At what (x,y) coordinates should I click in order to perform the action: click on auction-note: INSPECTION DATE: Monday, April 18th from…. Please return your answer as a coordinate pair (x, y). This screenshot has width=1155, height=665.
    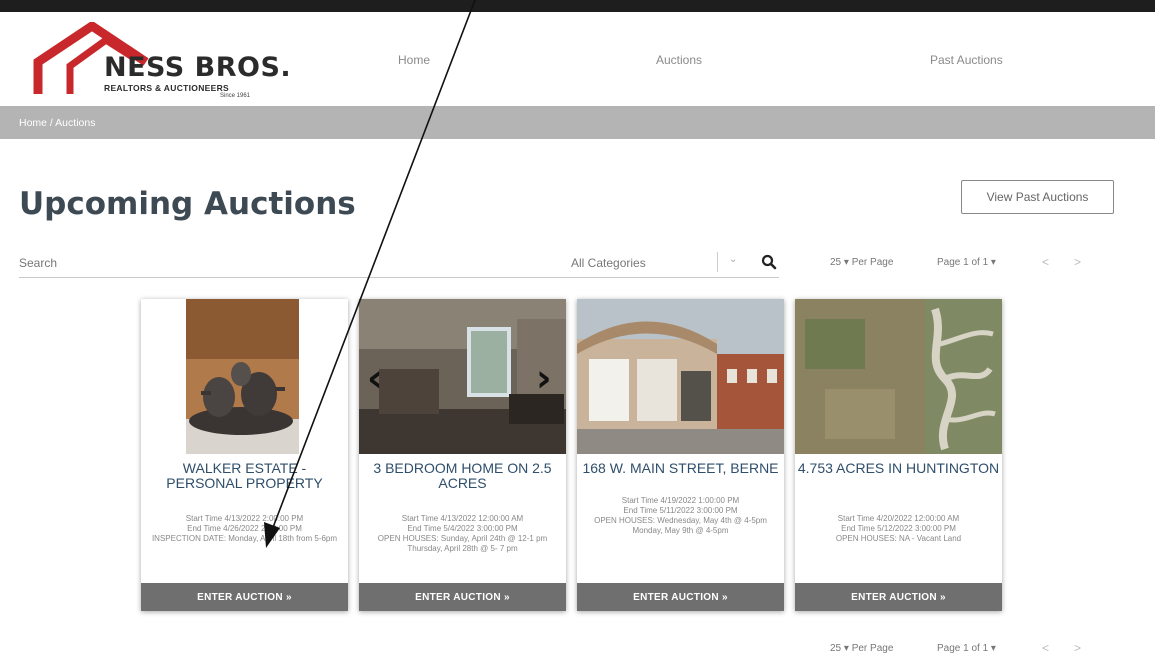
    Looking at the image, I should click on (244, 538).